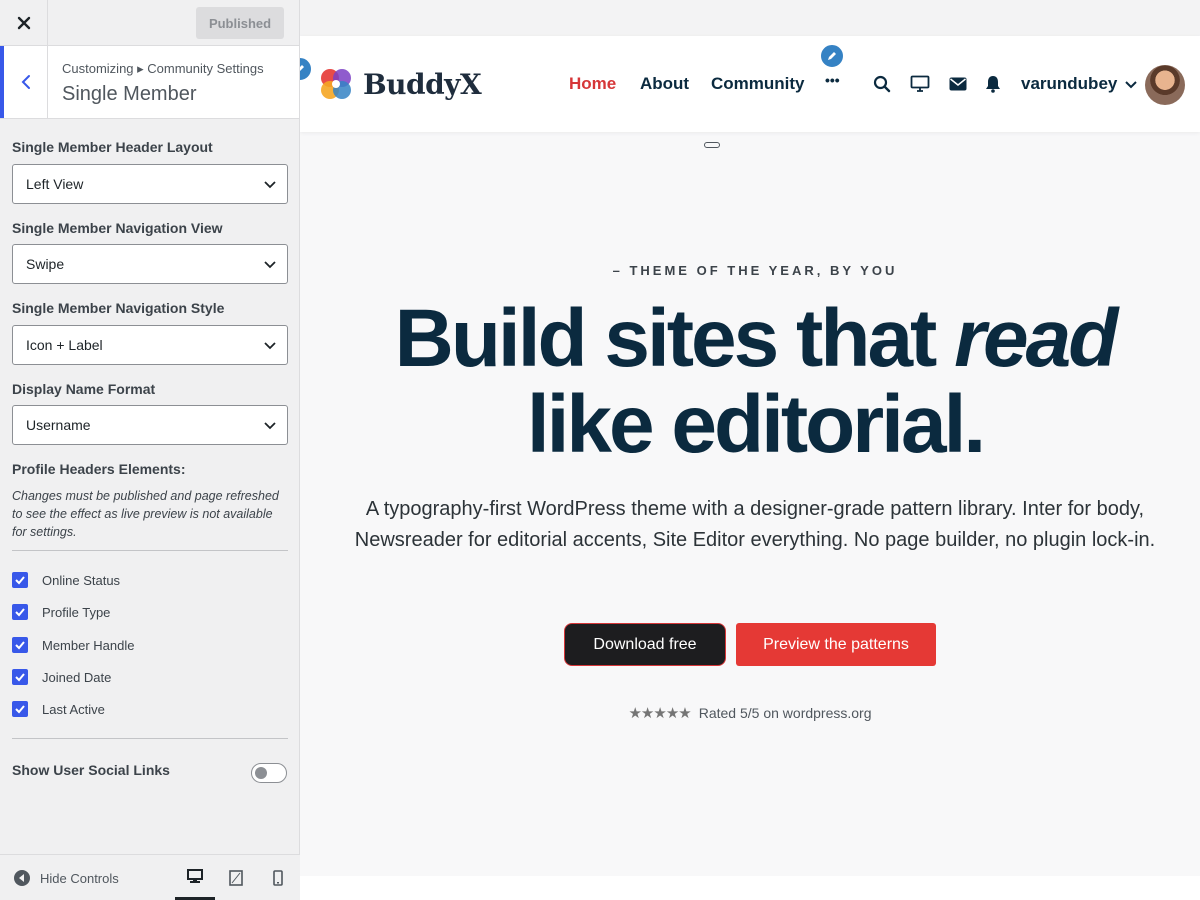 This screenshot has width=1200, height=900. Describe the element at coordinates (73, 709) in the screenshot. I see `checkbox-label: Last Active` at that location.